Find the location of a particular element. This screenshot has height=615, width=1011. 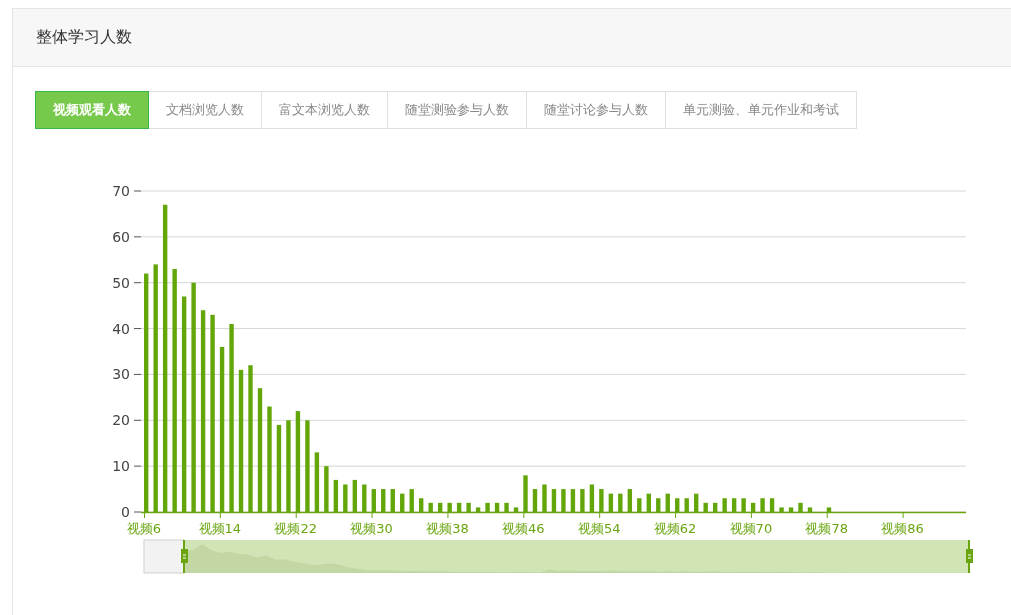

tab: 随堂测验参与人数 is located at coordinates (457, 110).